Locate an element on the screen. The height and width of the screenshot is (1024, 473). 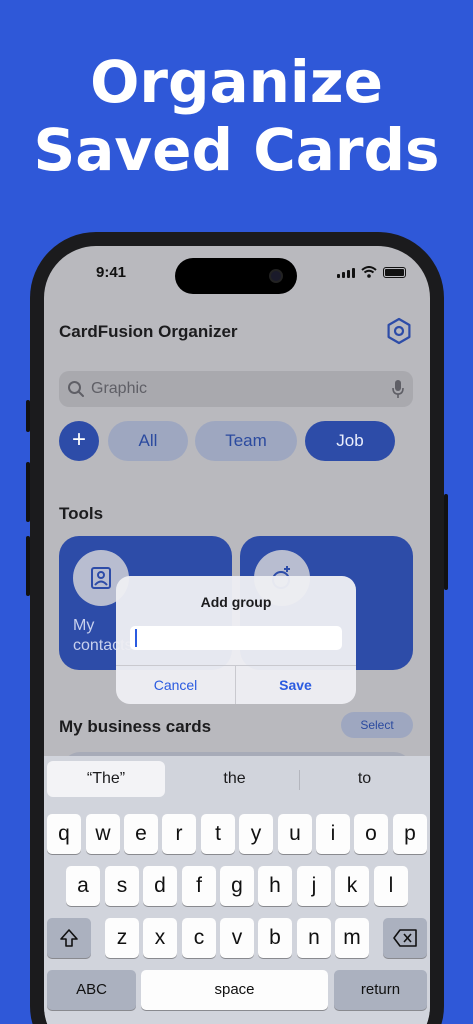
shift-key is located at coordinates (69, 938).